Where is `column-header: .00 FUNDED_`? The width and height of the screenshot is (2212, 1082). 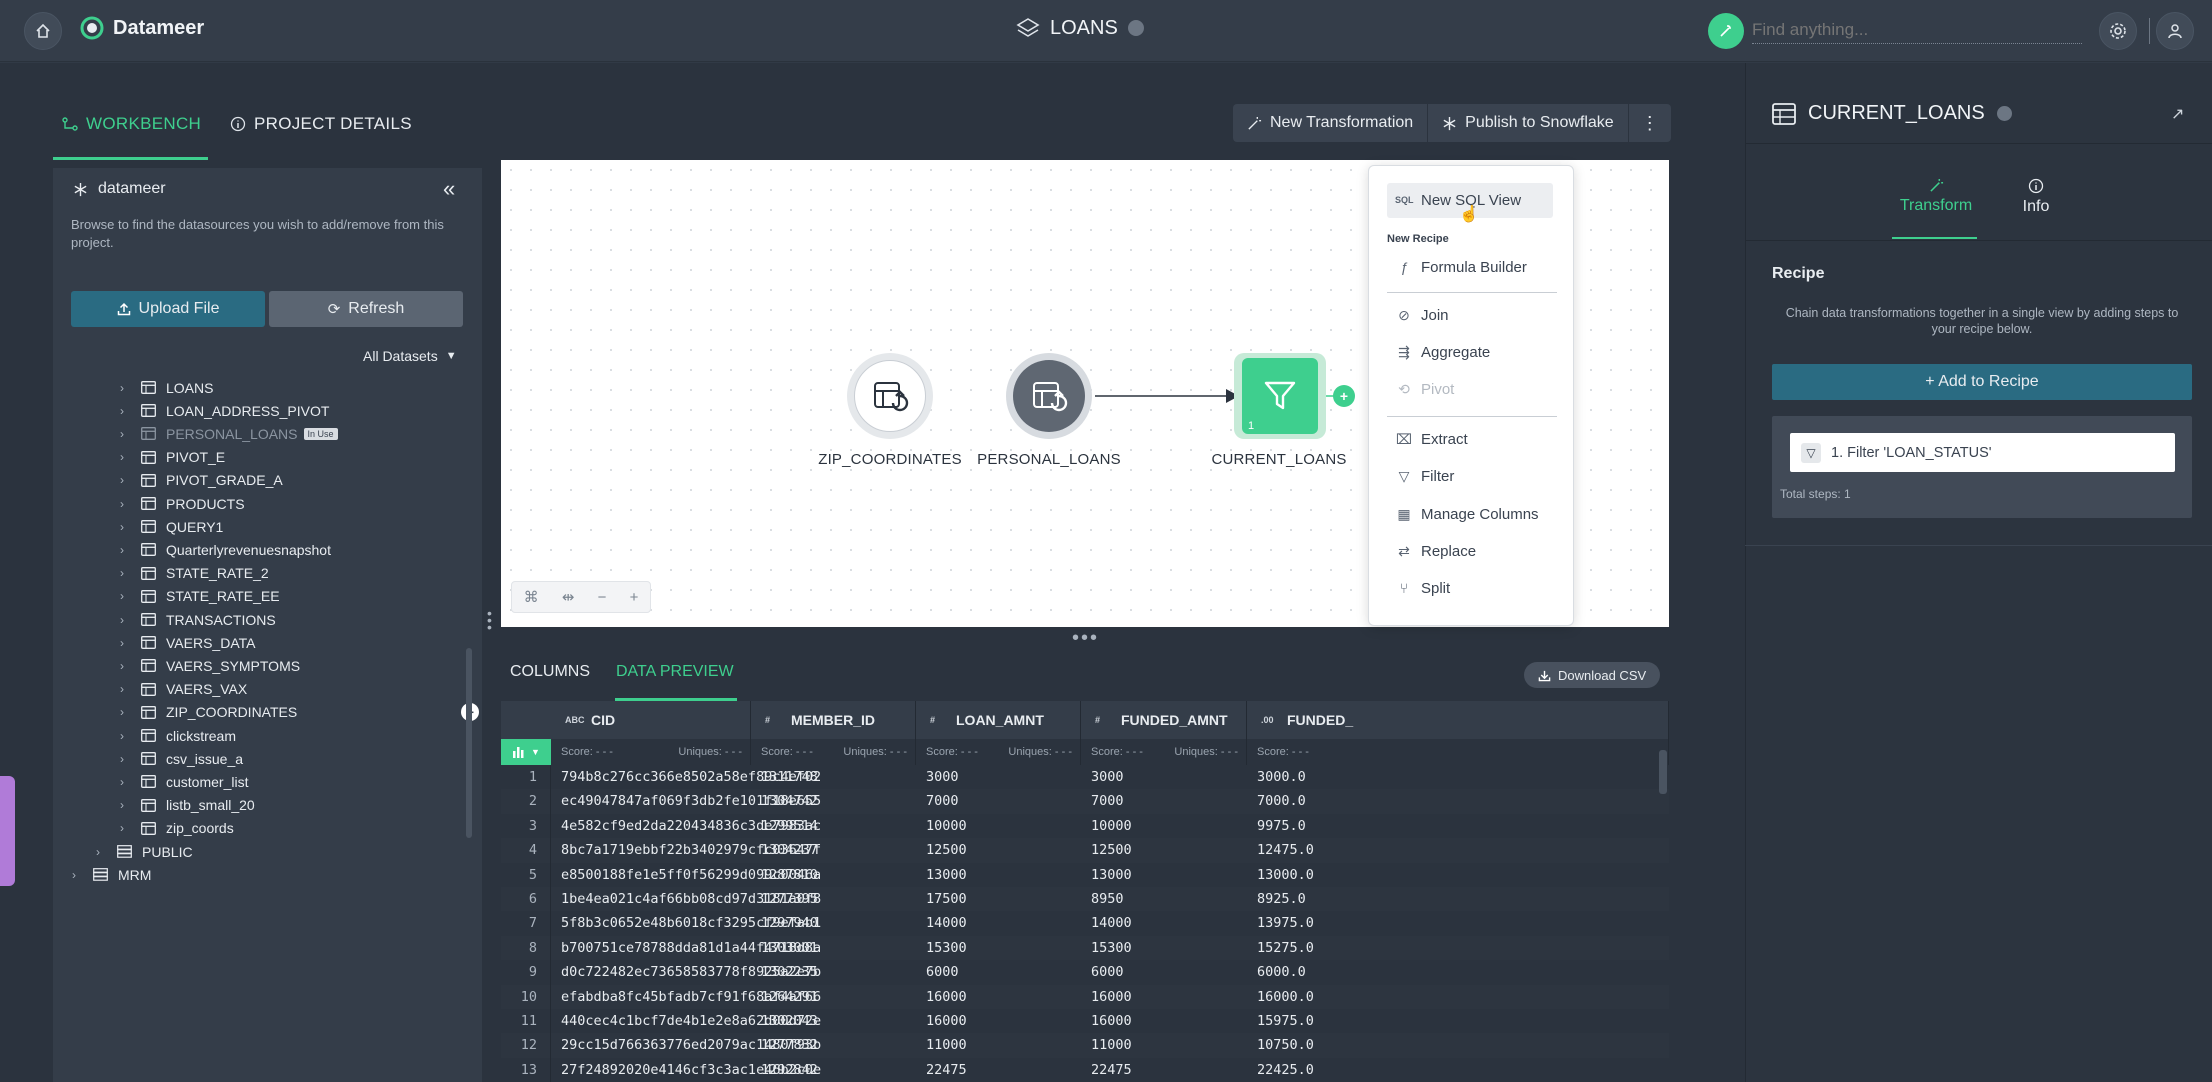
column-header: .00 FUNDED_ is located at coordinates (1458, 720).